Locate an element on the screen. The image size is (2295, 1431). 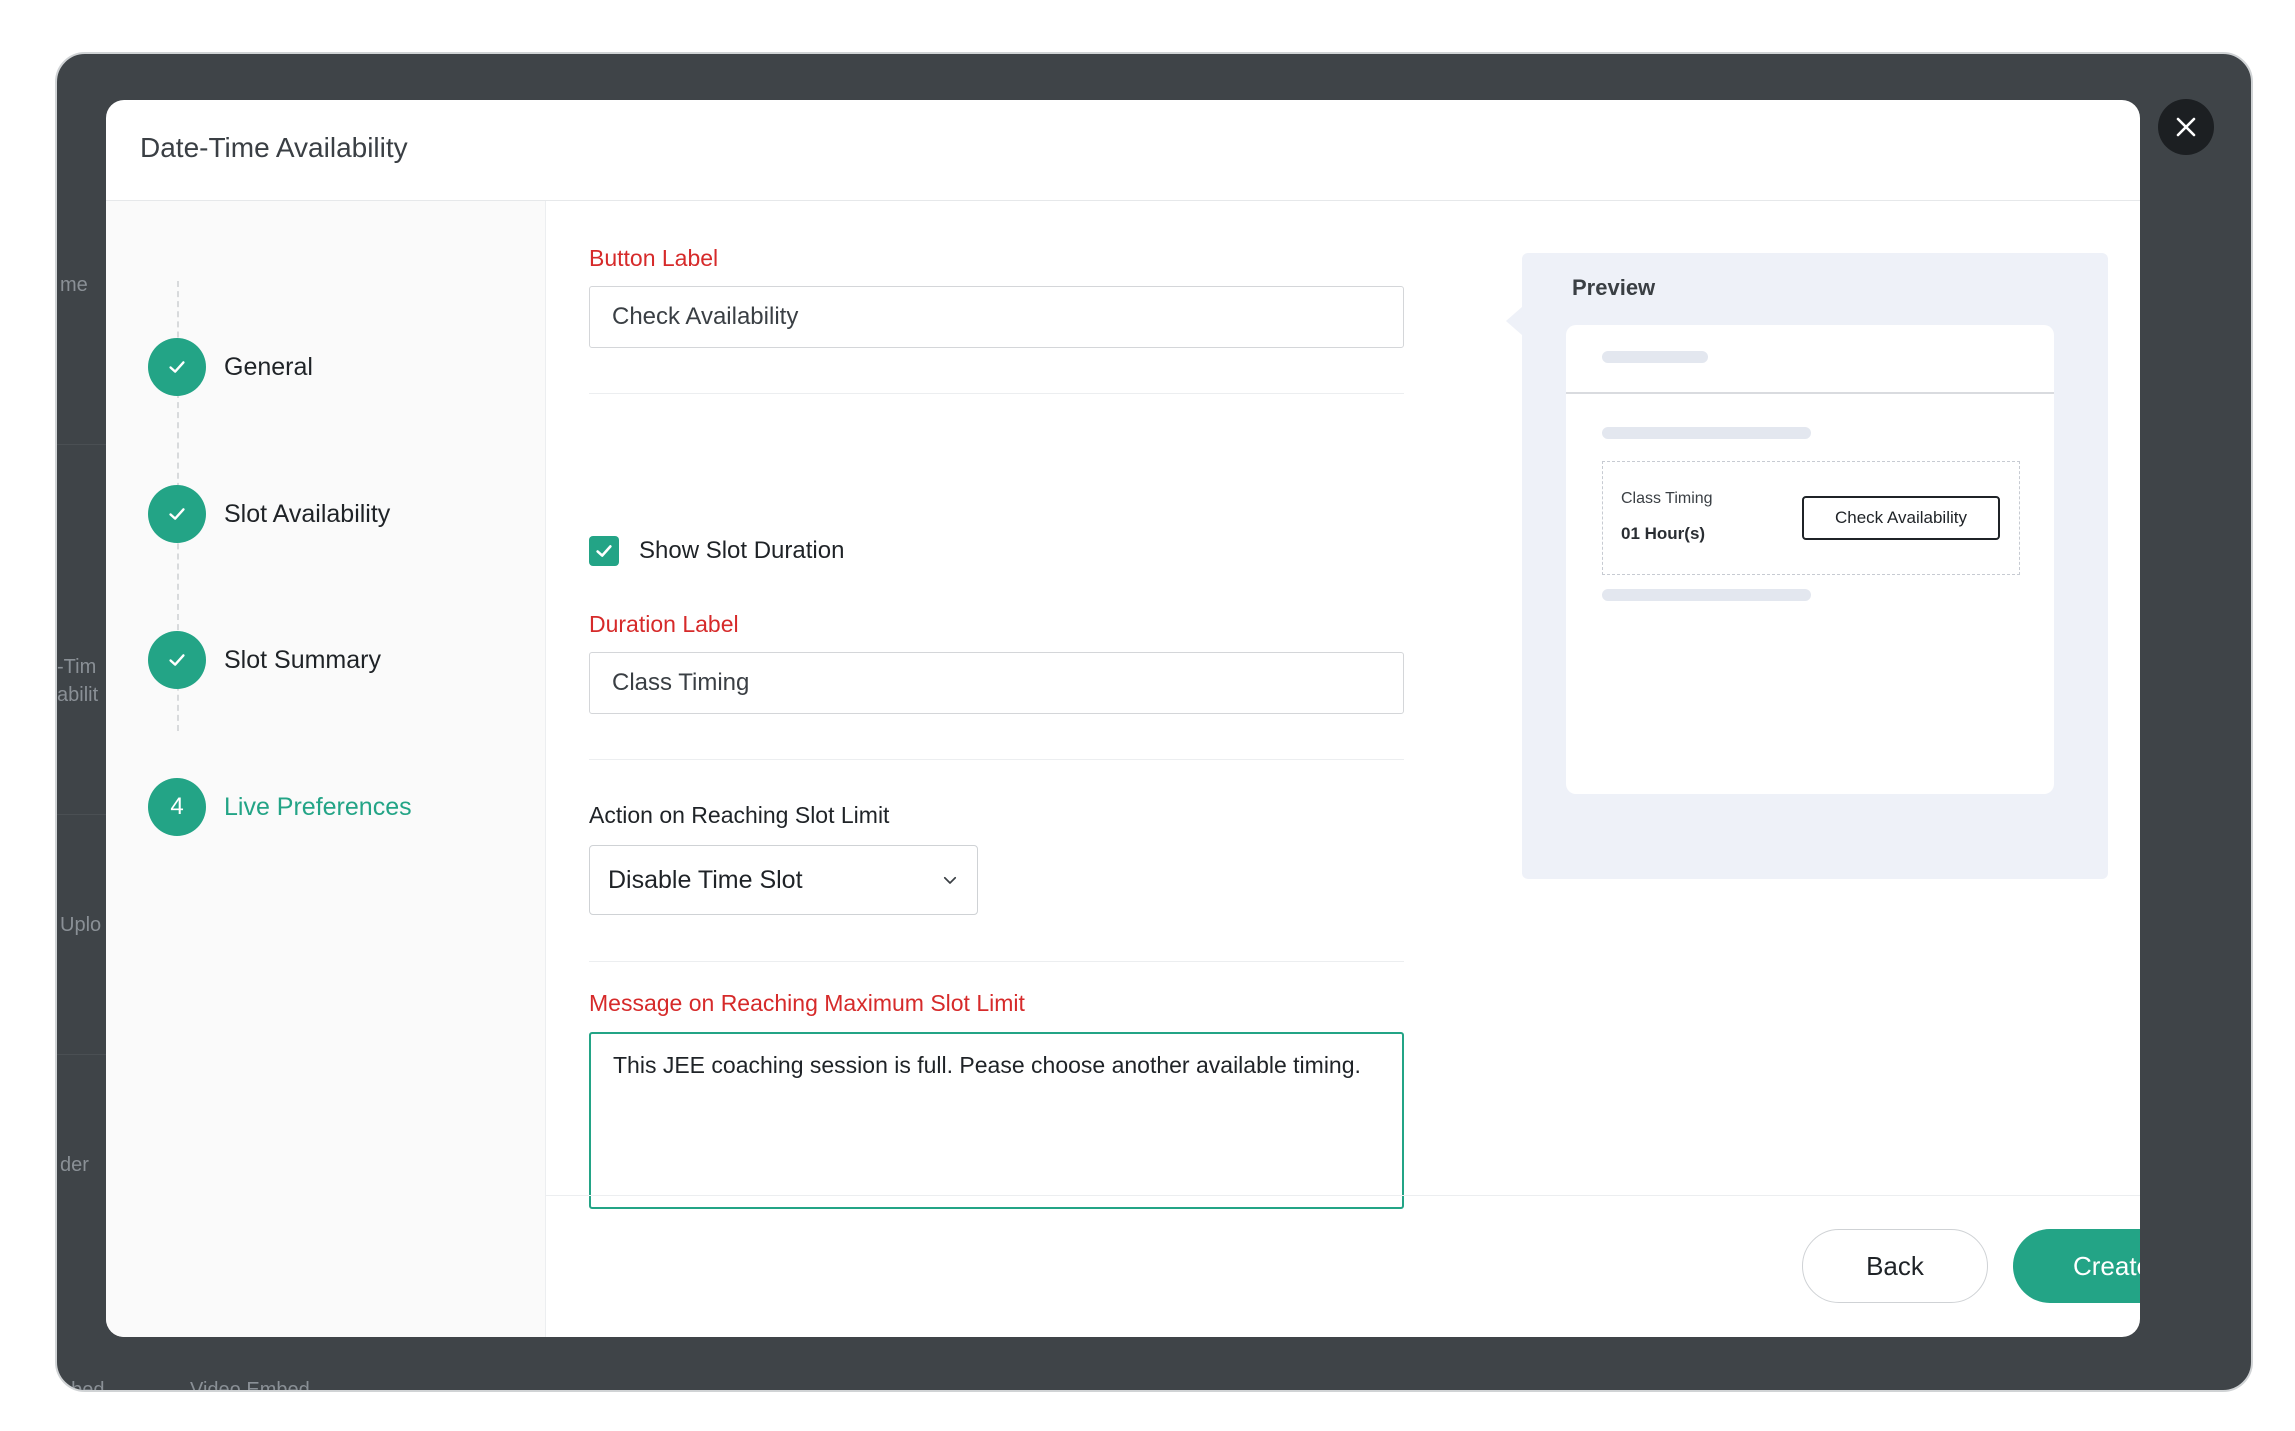
slot-limit-action-select: Disable Time Slot is located at coordinates (783, 880).